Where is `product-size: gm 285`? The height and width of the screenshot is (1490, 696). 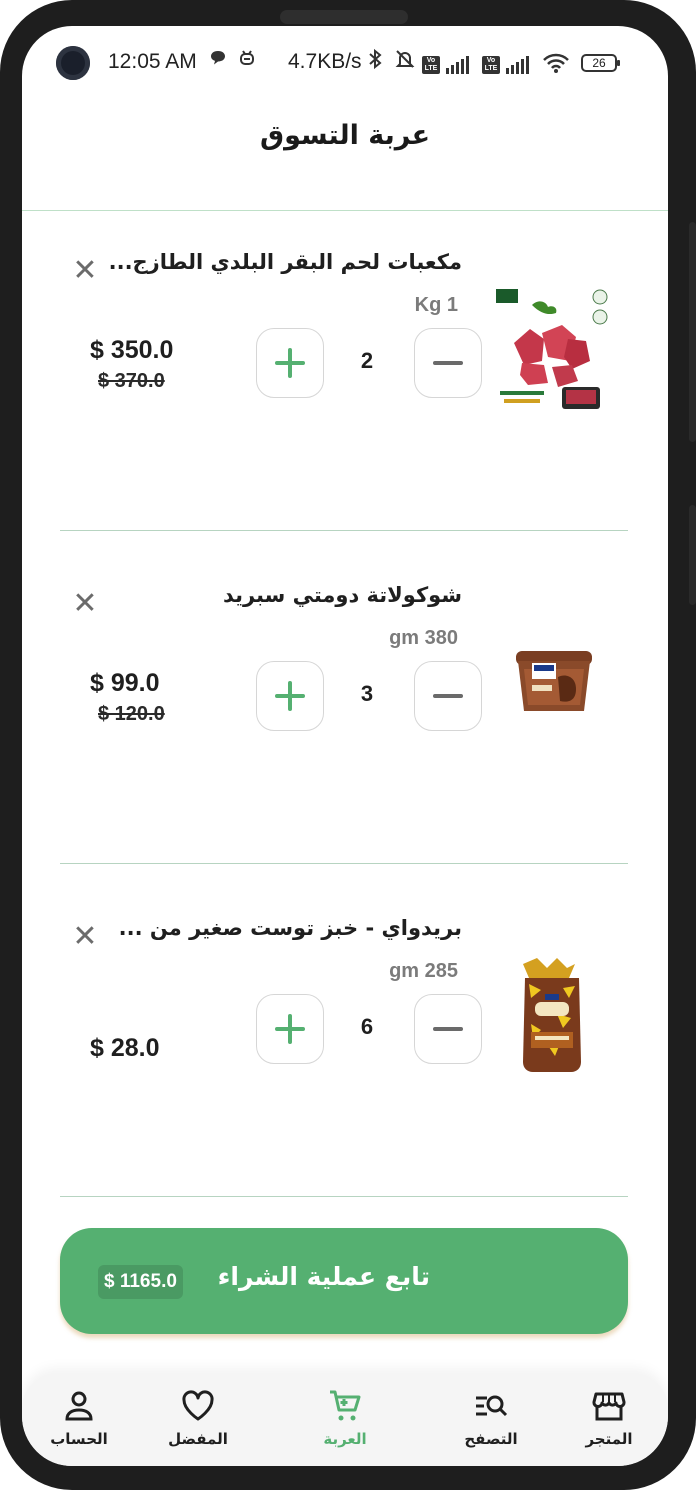 product-size: gm 285 is located at coordinates (423, 971).